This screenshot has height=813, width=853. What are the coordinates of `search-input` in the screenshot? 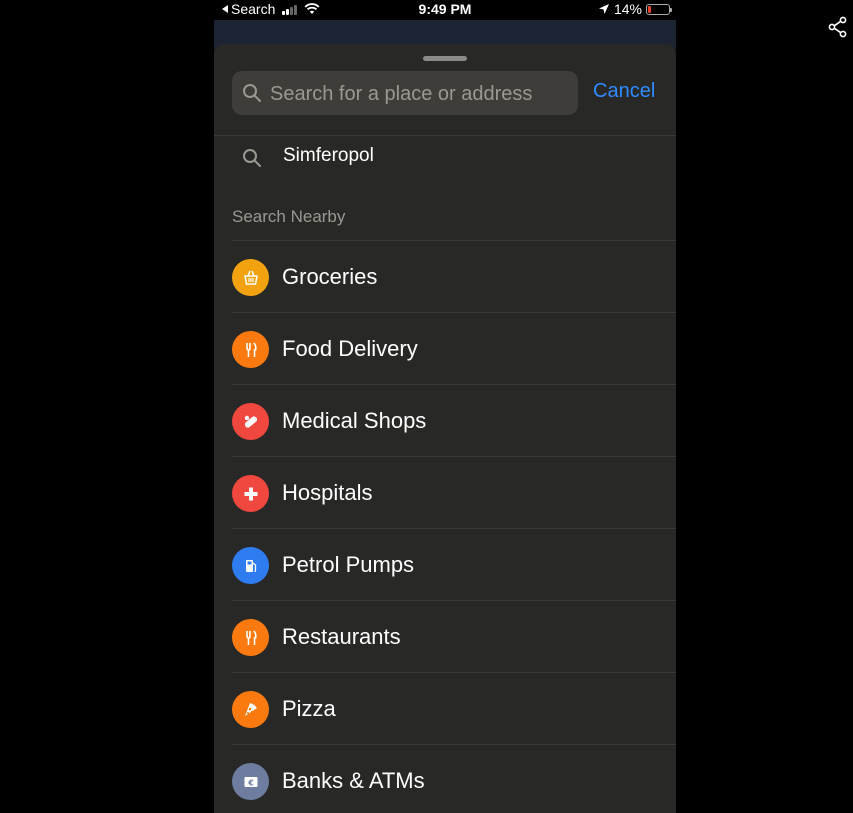 It's located at (420, 94).